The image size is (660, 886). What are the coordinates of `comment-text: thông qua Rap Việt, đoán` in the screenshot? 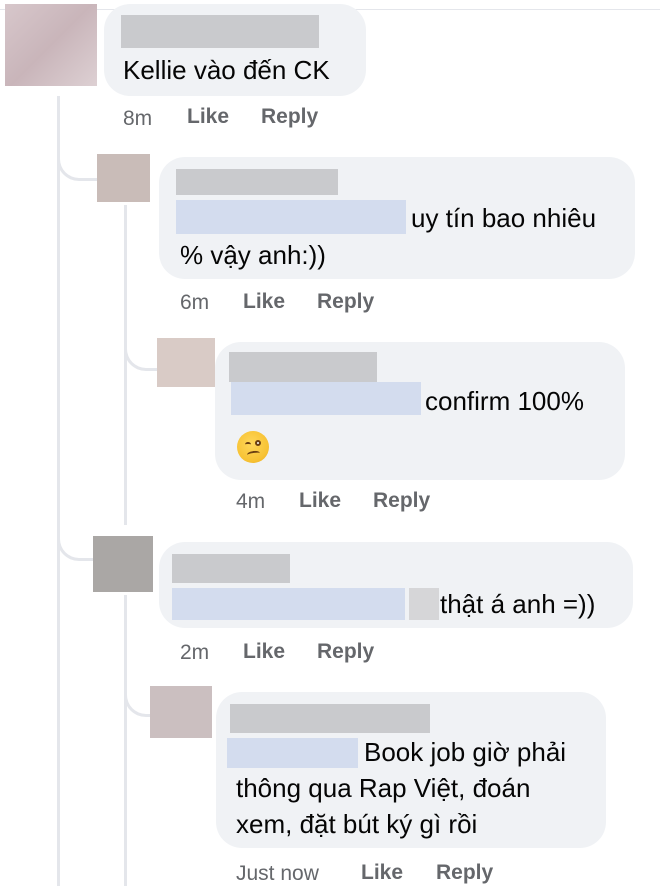 It's located at (383, 788).